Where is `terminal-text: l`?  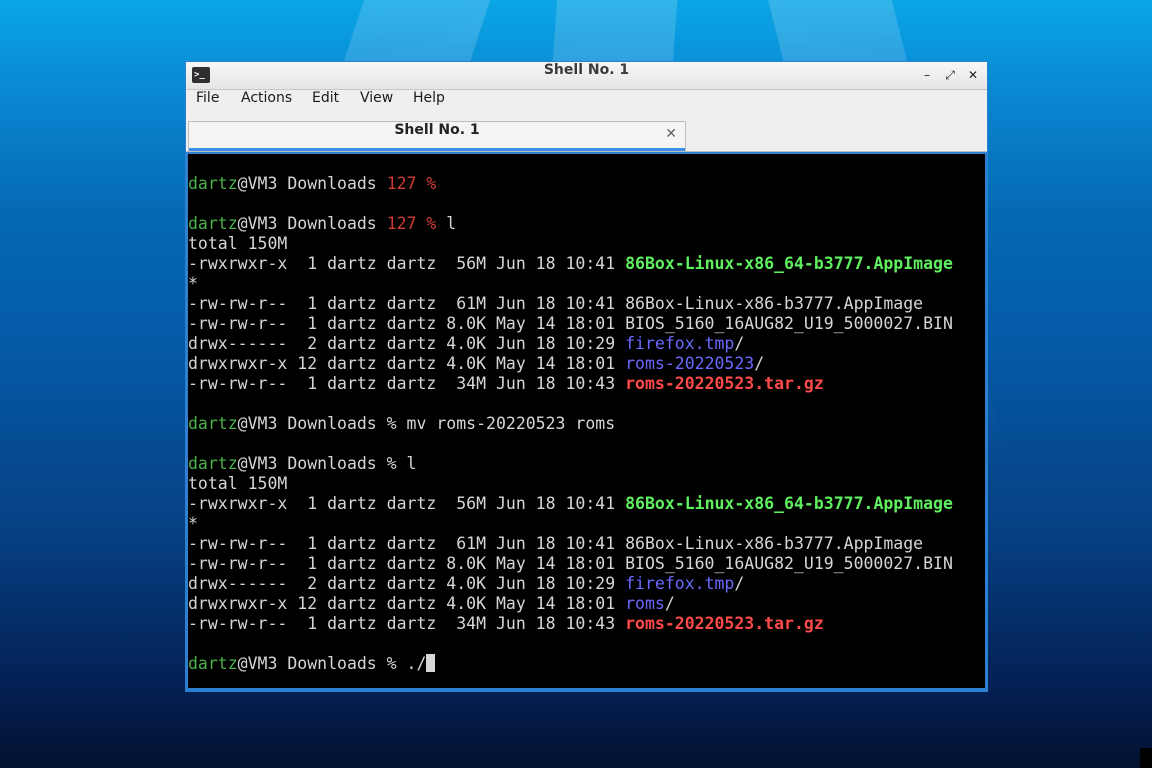
terminal-text: l is located at coordinates (446, 223).